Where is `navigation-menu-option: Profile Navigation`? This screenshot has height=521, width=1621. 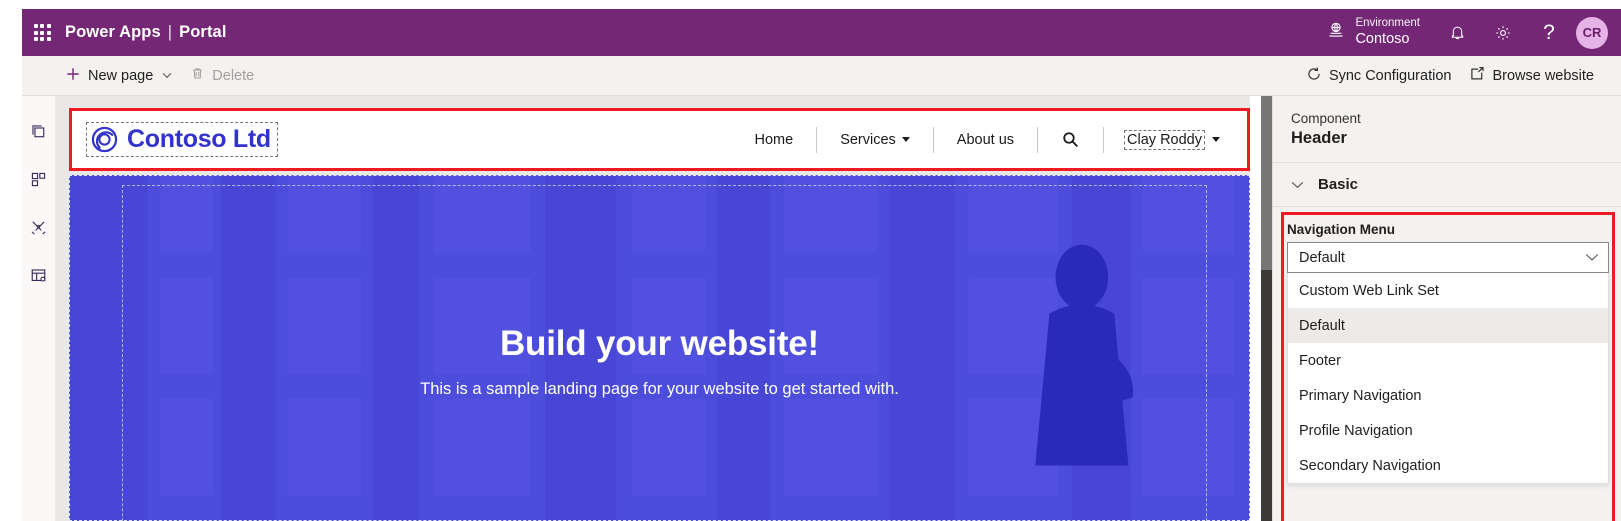 navigation-menu-option: Profile Navigation is located at coordinates (1448, 430).